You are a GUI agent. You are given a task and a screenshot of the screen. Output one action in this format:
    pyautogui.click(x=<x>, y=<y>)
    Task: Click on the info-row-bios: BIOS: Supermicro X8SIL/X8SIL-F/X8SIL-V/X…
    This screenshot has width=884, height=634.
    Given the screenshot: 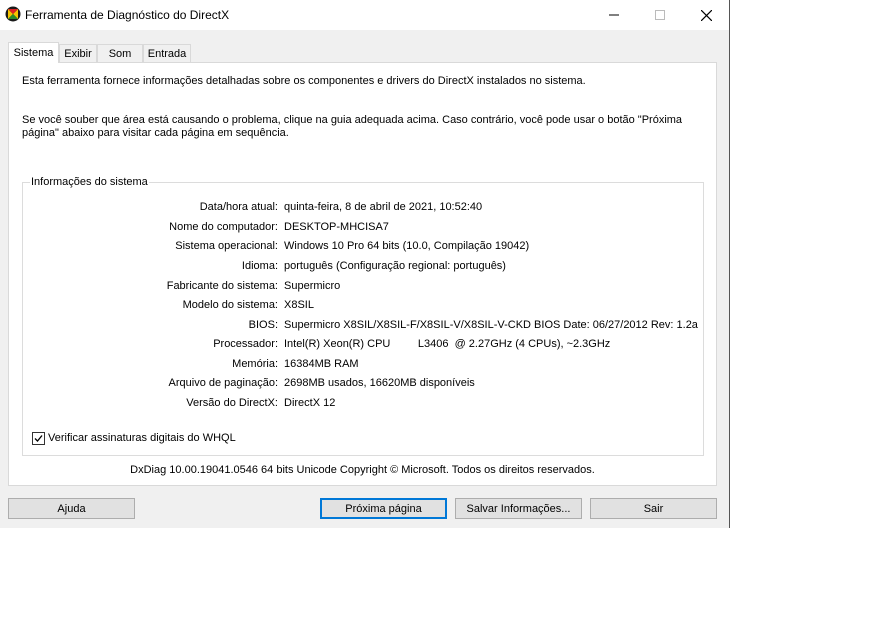 What is the action you would take?
    pyautogui.click(x=363, y=326)
    